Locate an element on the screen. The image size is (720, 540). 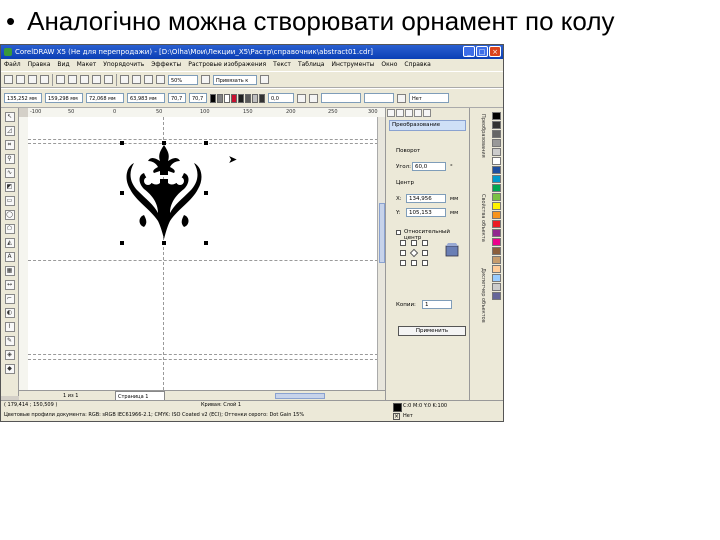
print-icon is located at coordinates (44, 79).